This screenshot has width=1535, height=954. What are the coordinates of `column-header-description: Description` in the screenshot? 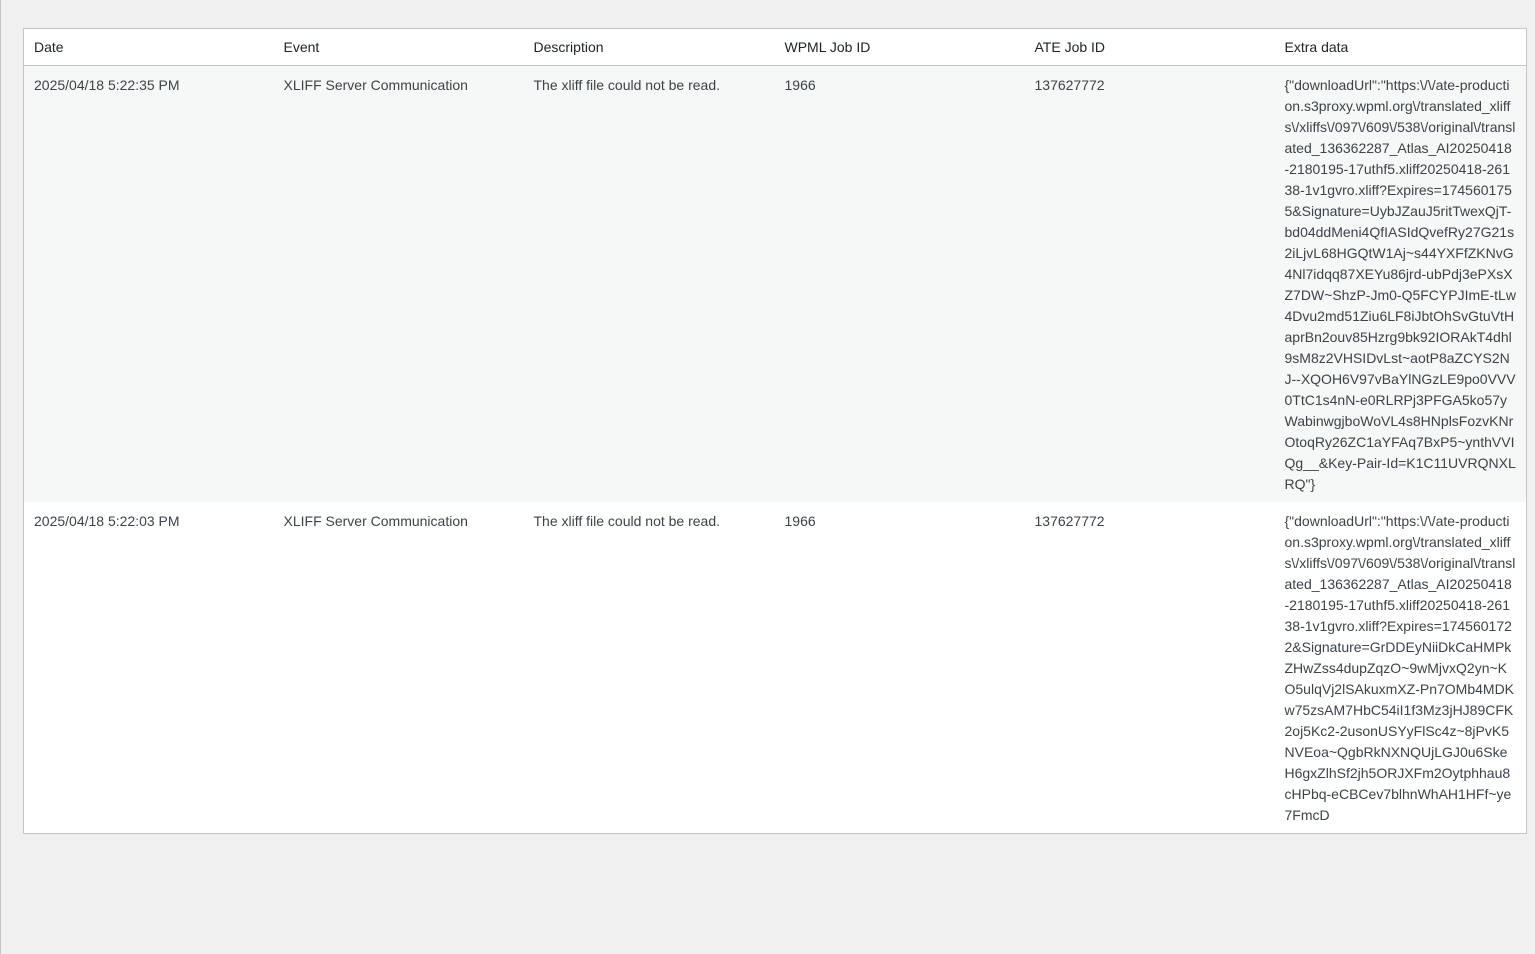 It's located at (649, 47).